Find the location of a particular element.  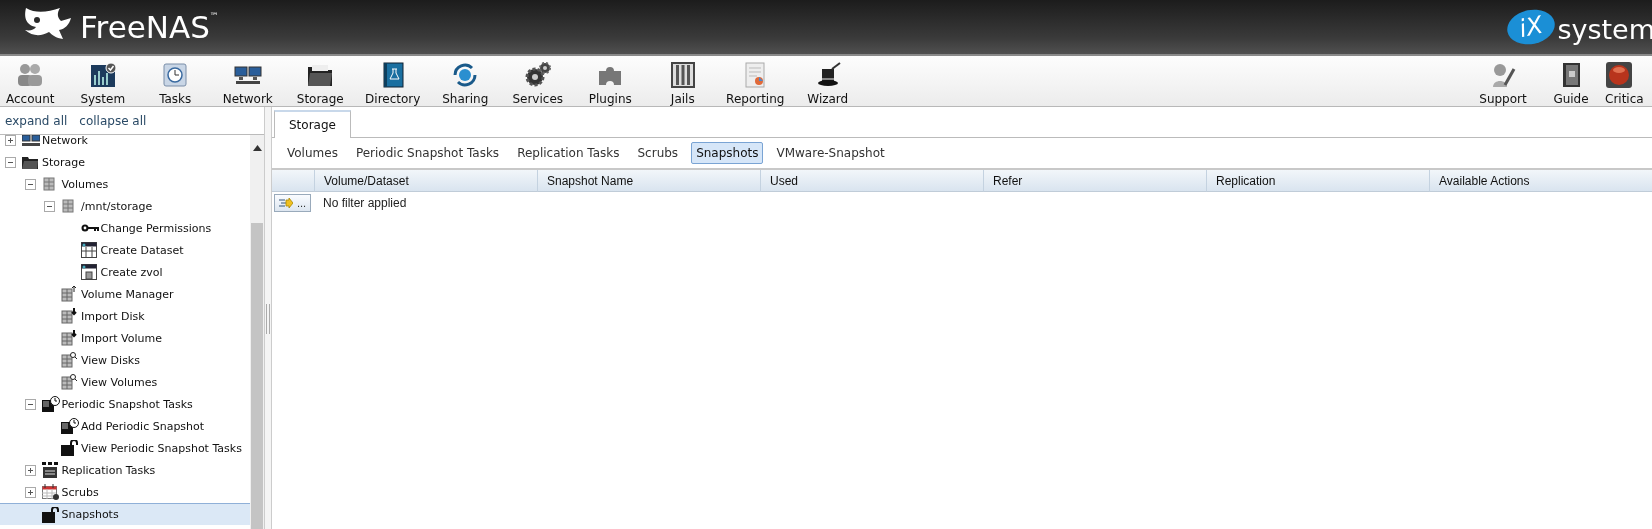

tree-item-label: /mnt/storage is located at coordinates (116, 206).